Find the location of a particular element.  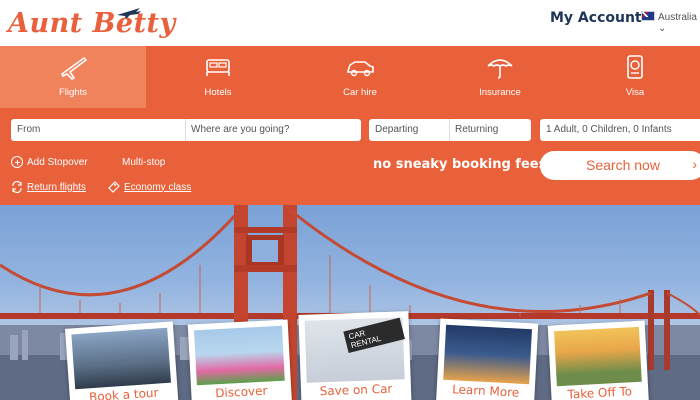

tab-label: Insurance is located at coordinates (500, 92).